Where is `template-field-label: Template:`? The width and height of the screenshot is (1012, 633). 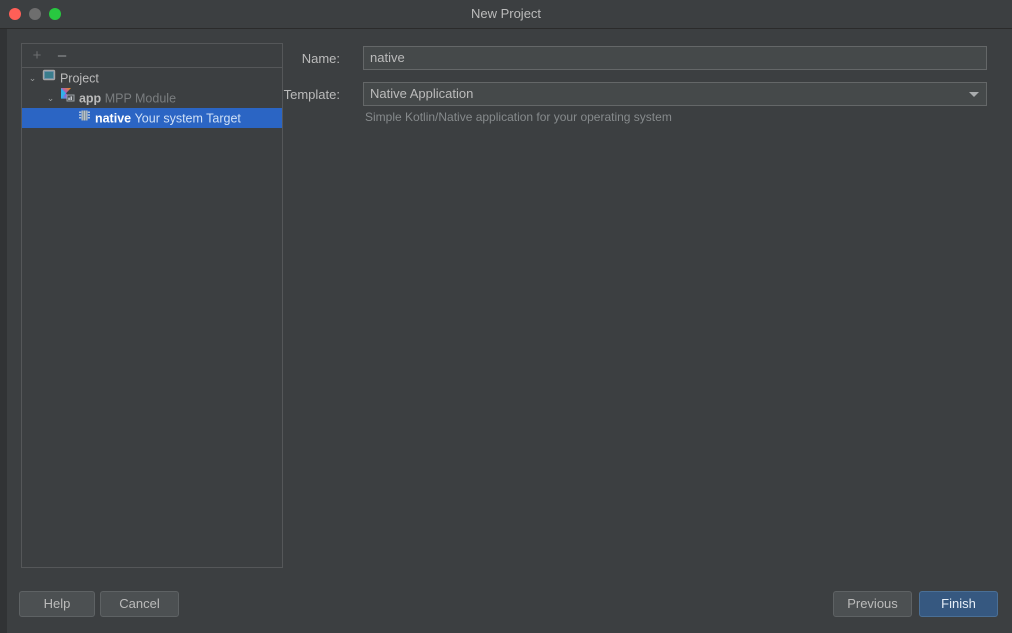
template-field-label: Template: is located at coordinates (311, 94).